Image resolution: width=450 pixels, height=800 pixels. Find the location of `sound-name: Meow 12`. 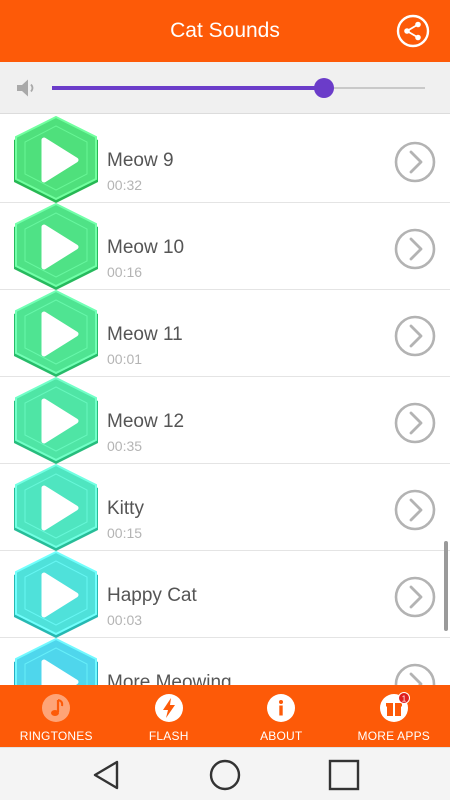

sound-name: Meow 12 is located at coordinates (146, 421).